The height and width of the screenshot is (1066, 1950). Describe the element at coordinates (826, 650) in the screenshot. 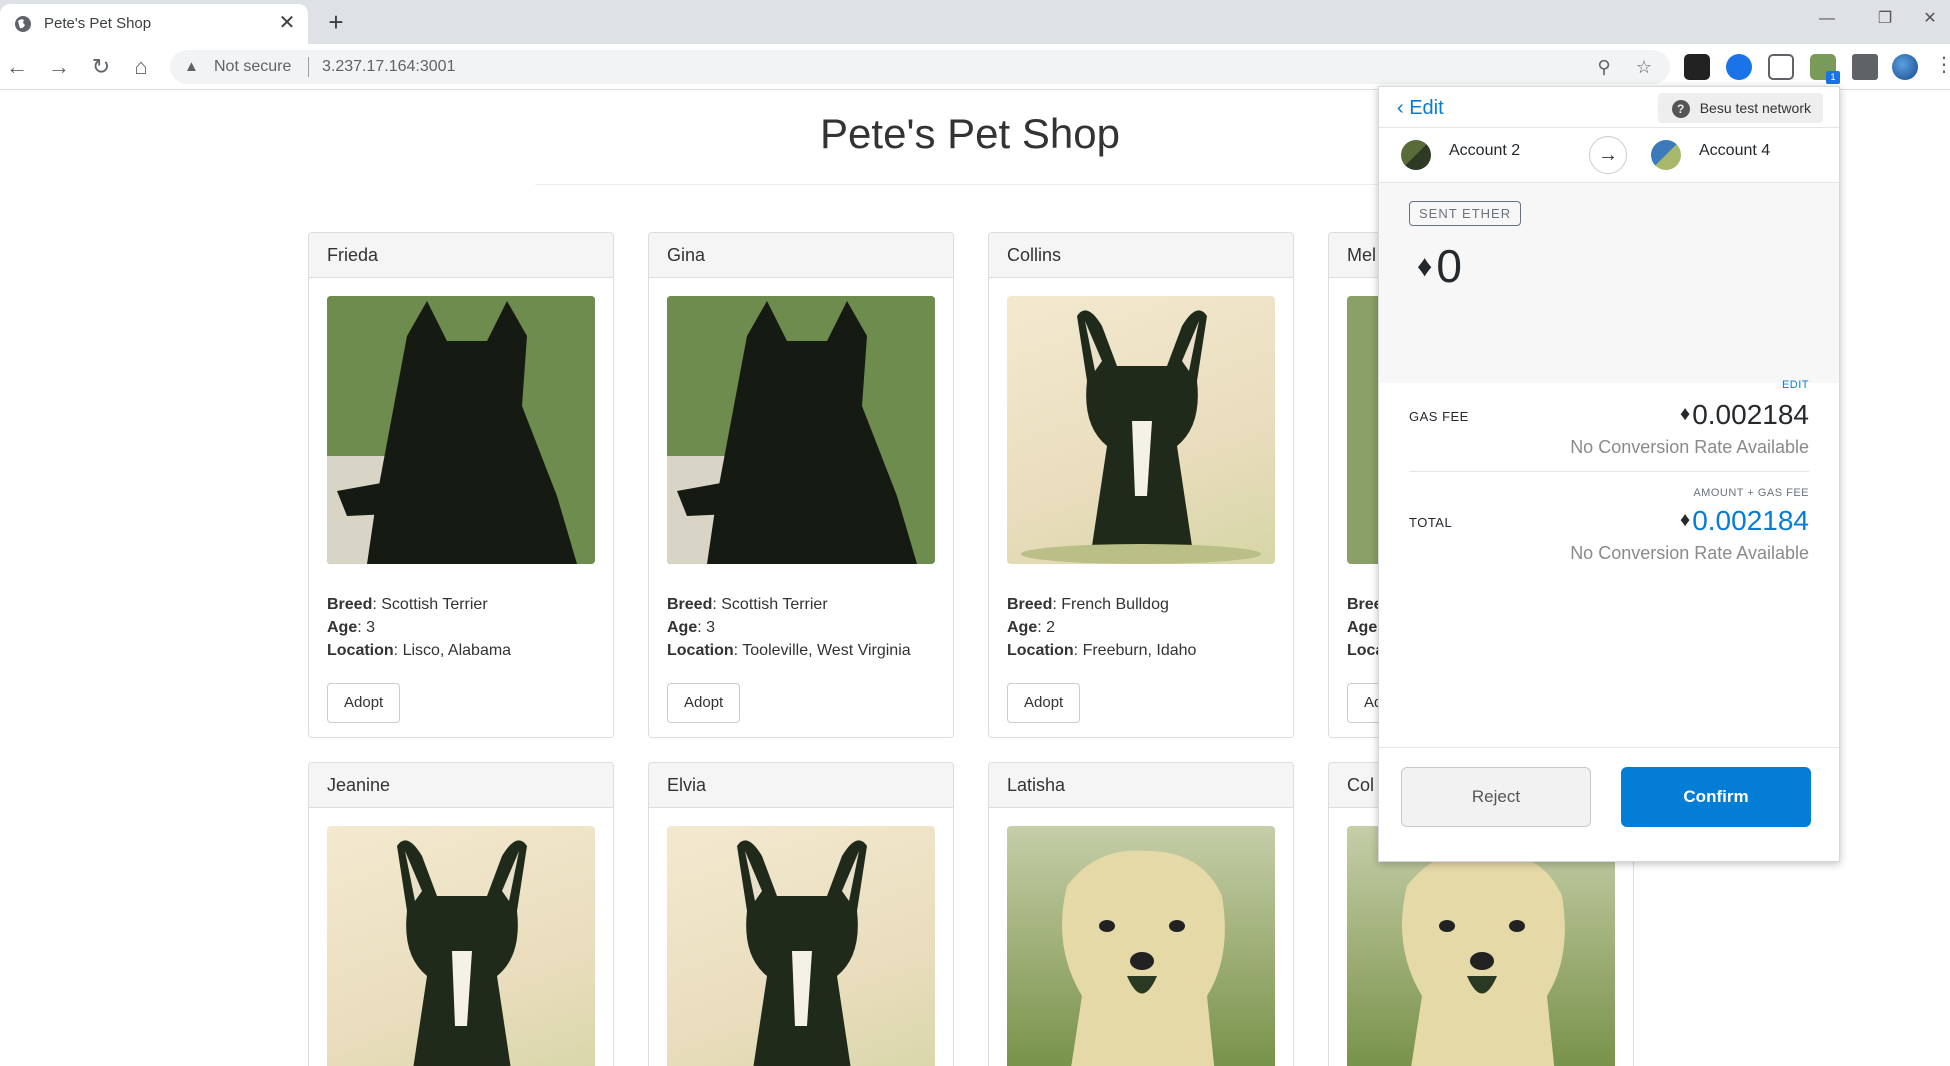

I see `pet-location: Tooleville, West Virginia` at that location.